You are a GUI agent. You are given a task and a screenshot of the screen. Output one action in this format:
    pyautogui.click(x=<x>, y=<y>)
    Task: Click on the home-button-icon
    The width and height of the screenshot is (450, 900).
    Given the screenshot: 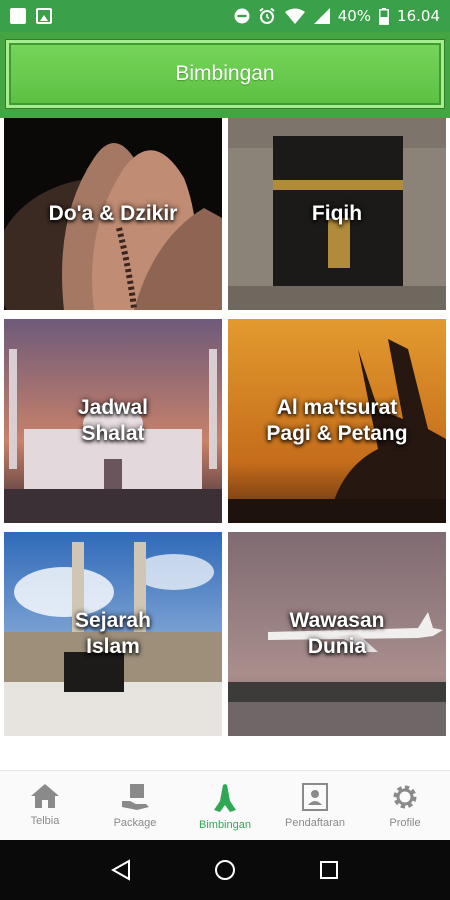 What is the action you would take?
    pyautogui.click(x=225, y=870)
    